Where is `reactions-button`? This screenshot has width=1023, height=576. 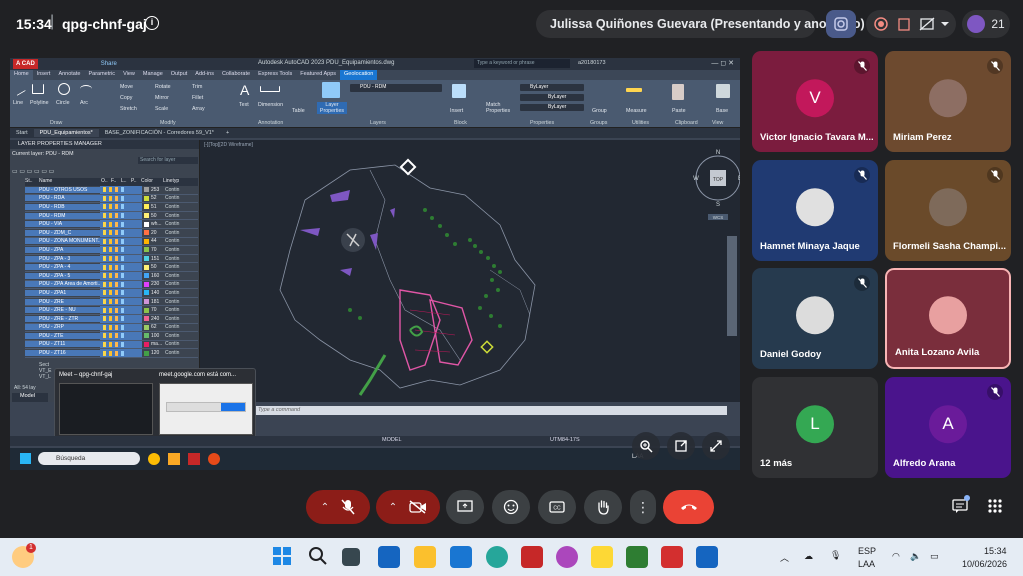
reactions-button is located at coordinates (511, 507).